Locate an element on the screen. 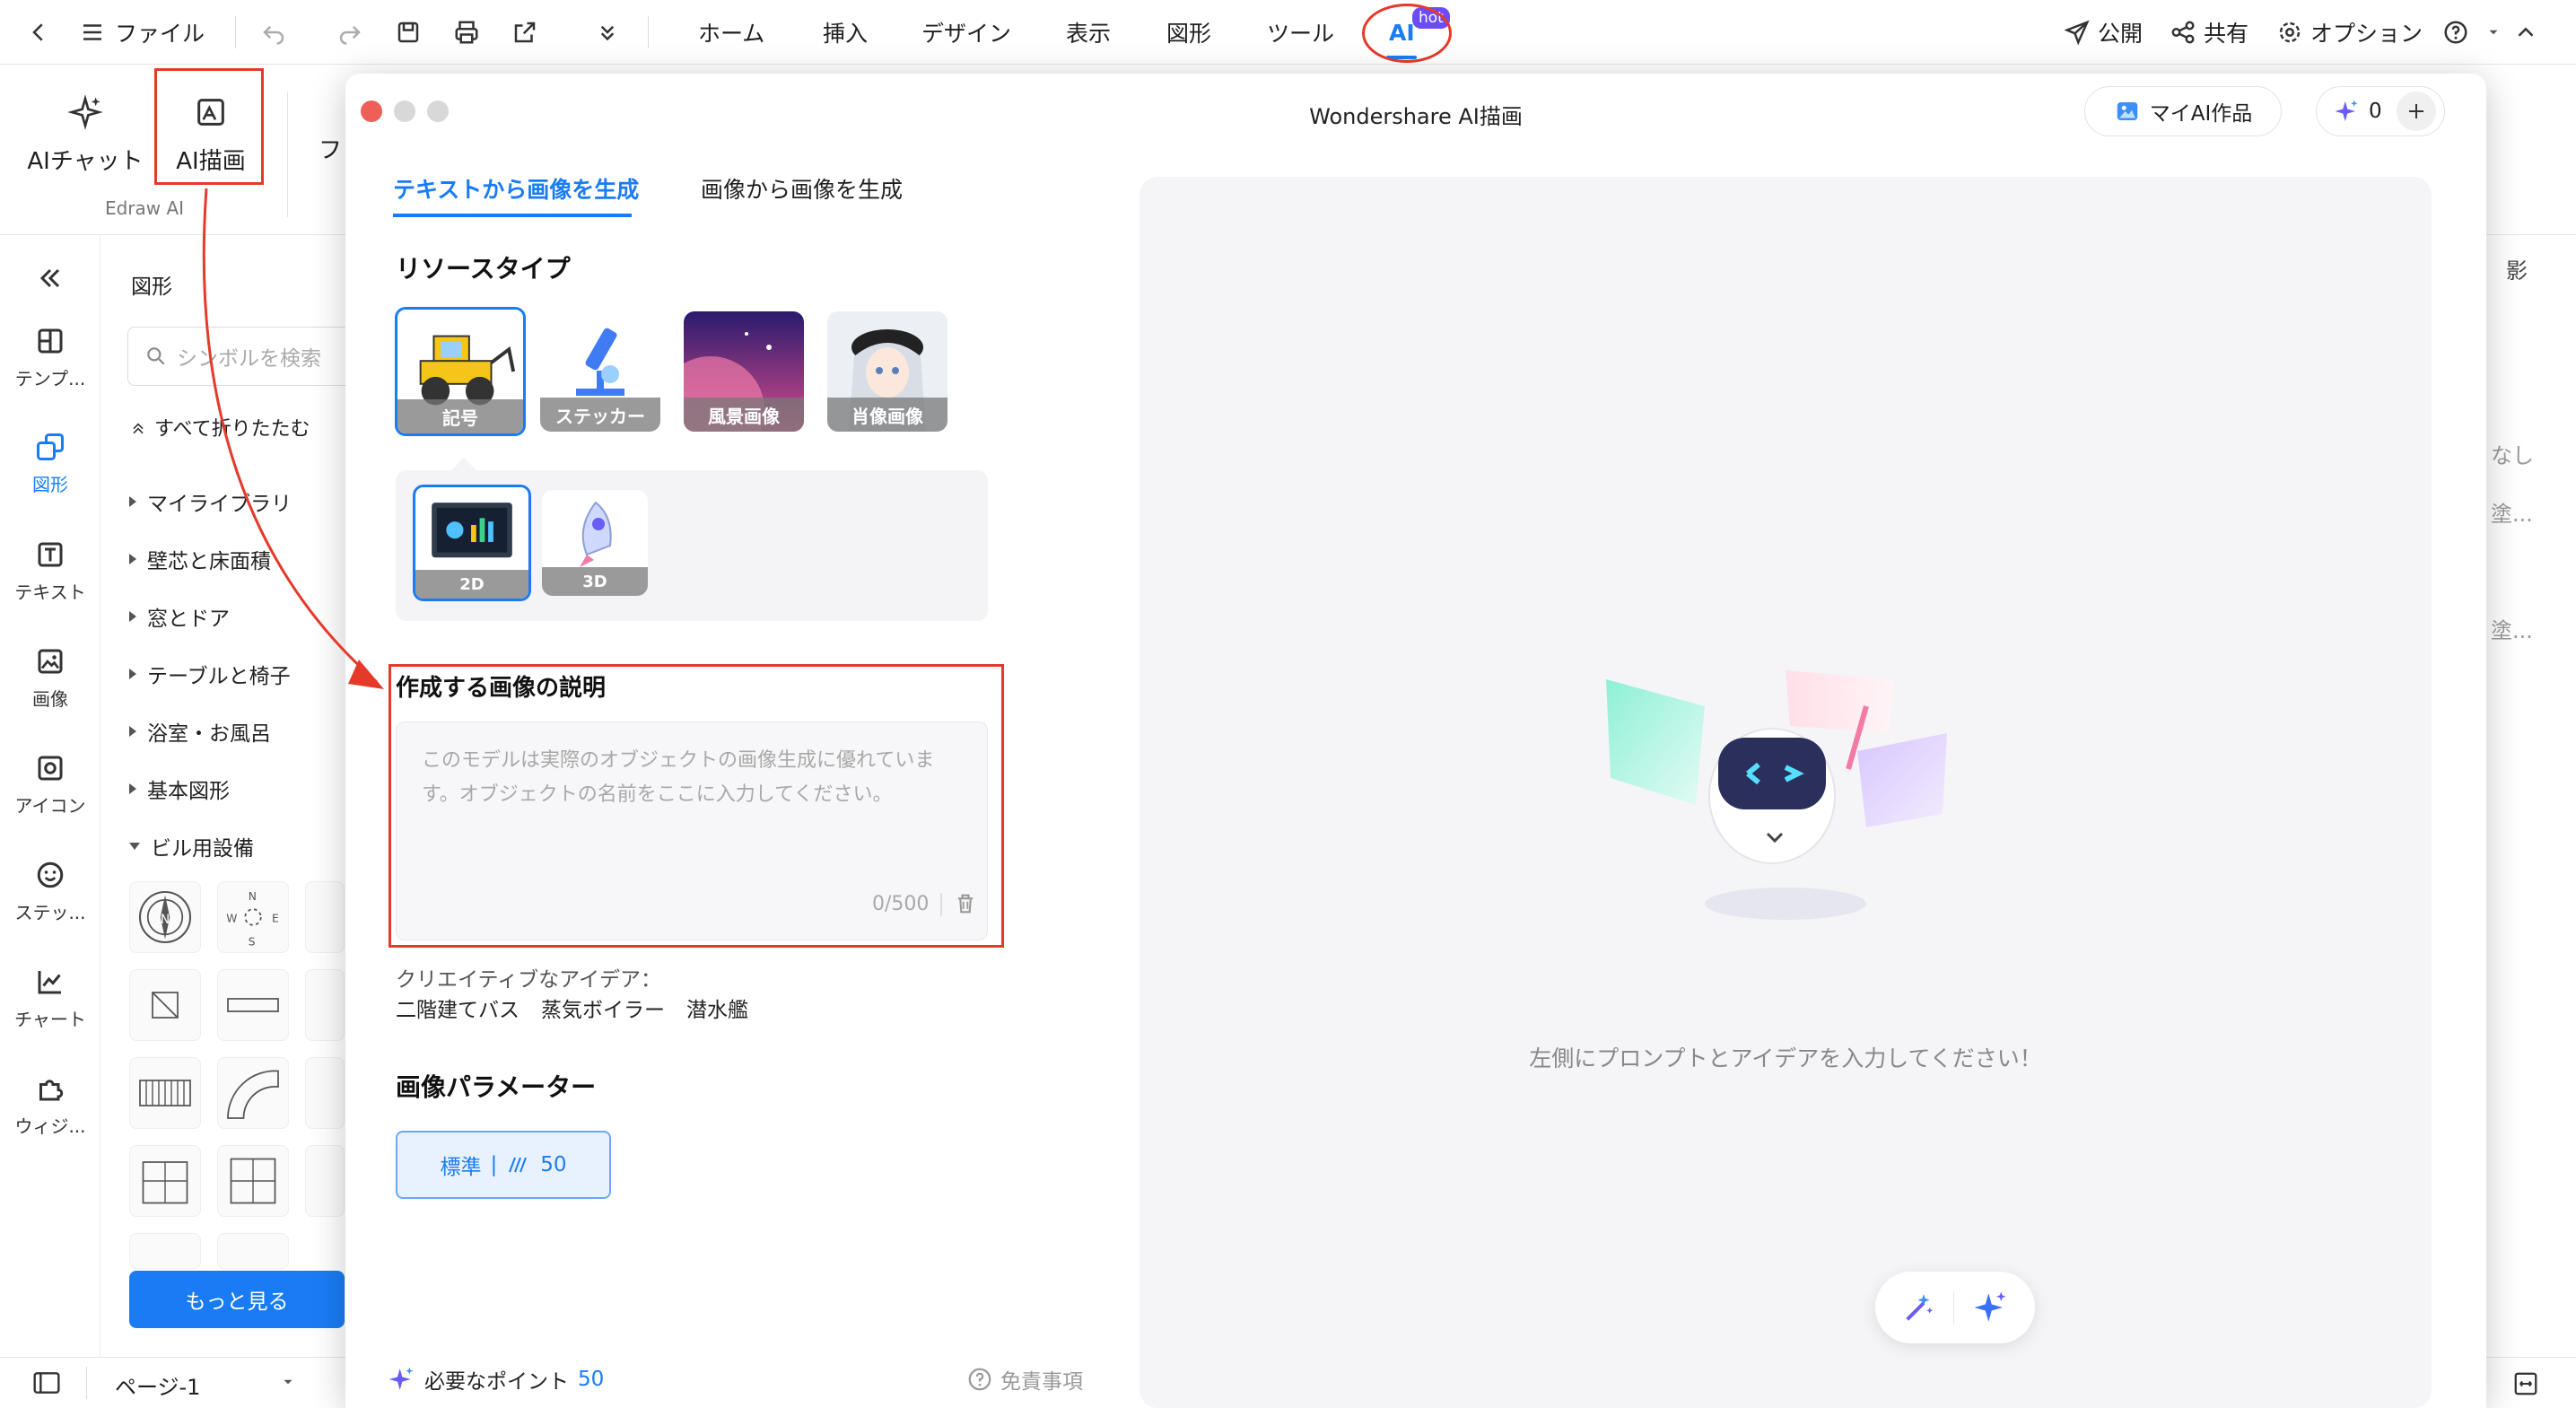 This screenshot has width=2576, height=1408. subtype-2d: 2D is located at coordinates (472, 543).